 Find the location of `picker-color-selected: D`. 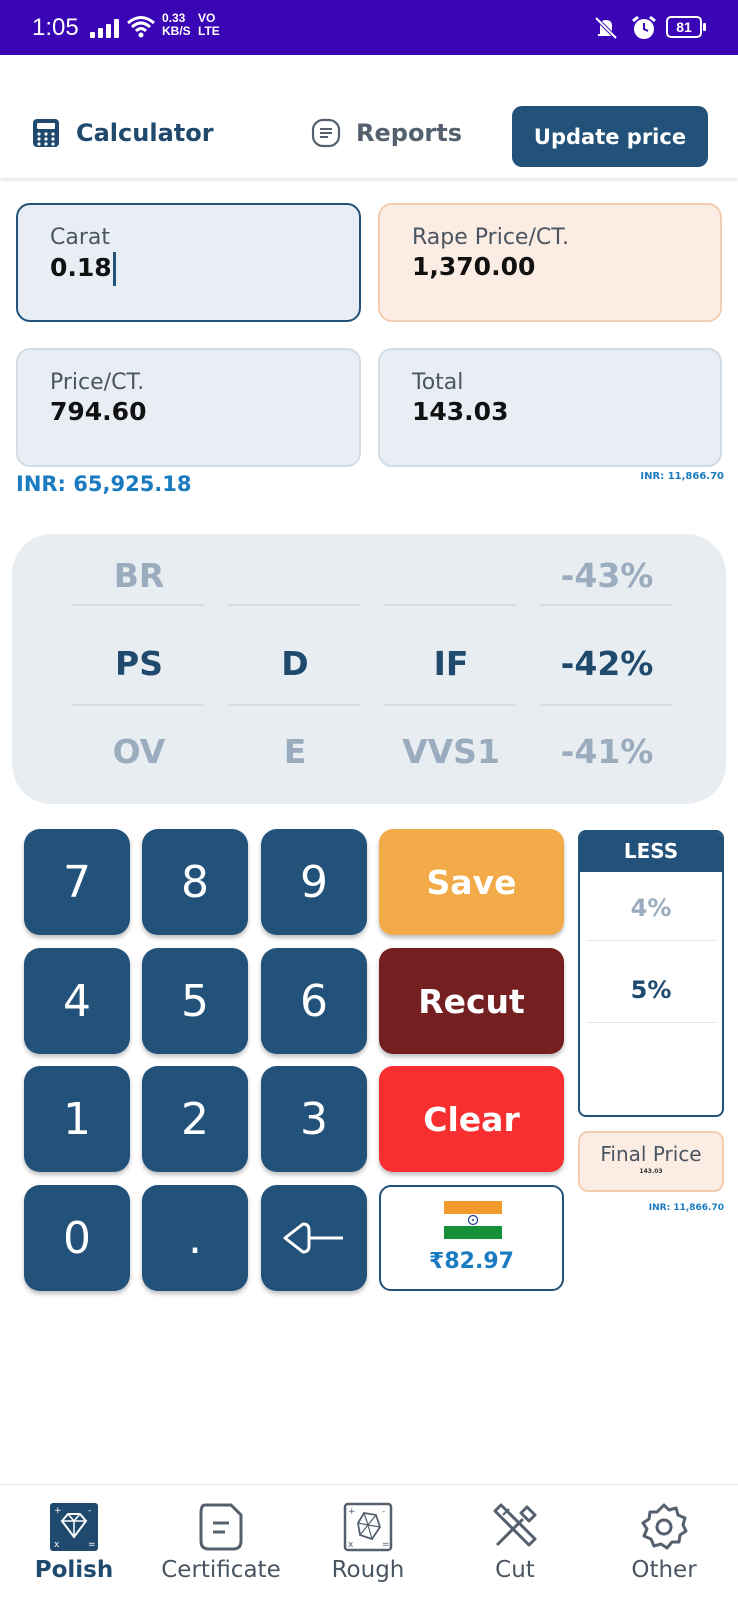

picker-color-selected: D is located at coordinates (295, 663).